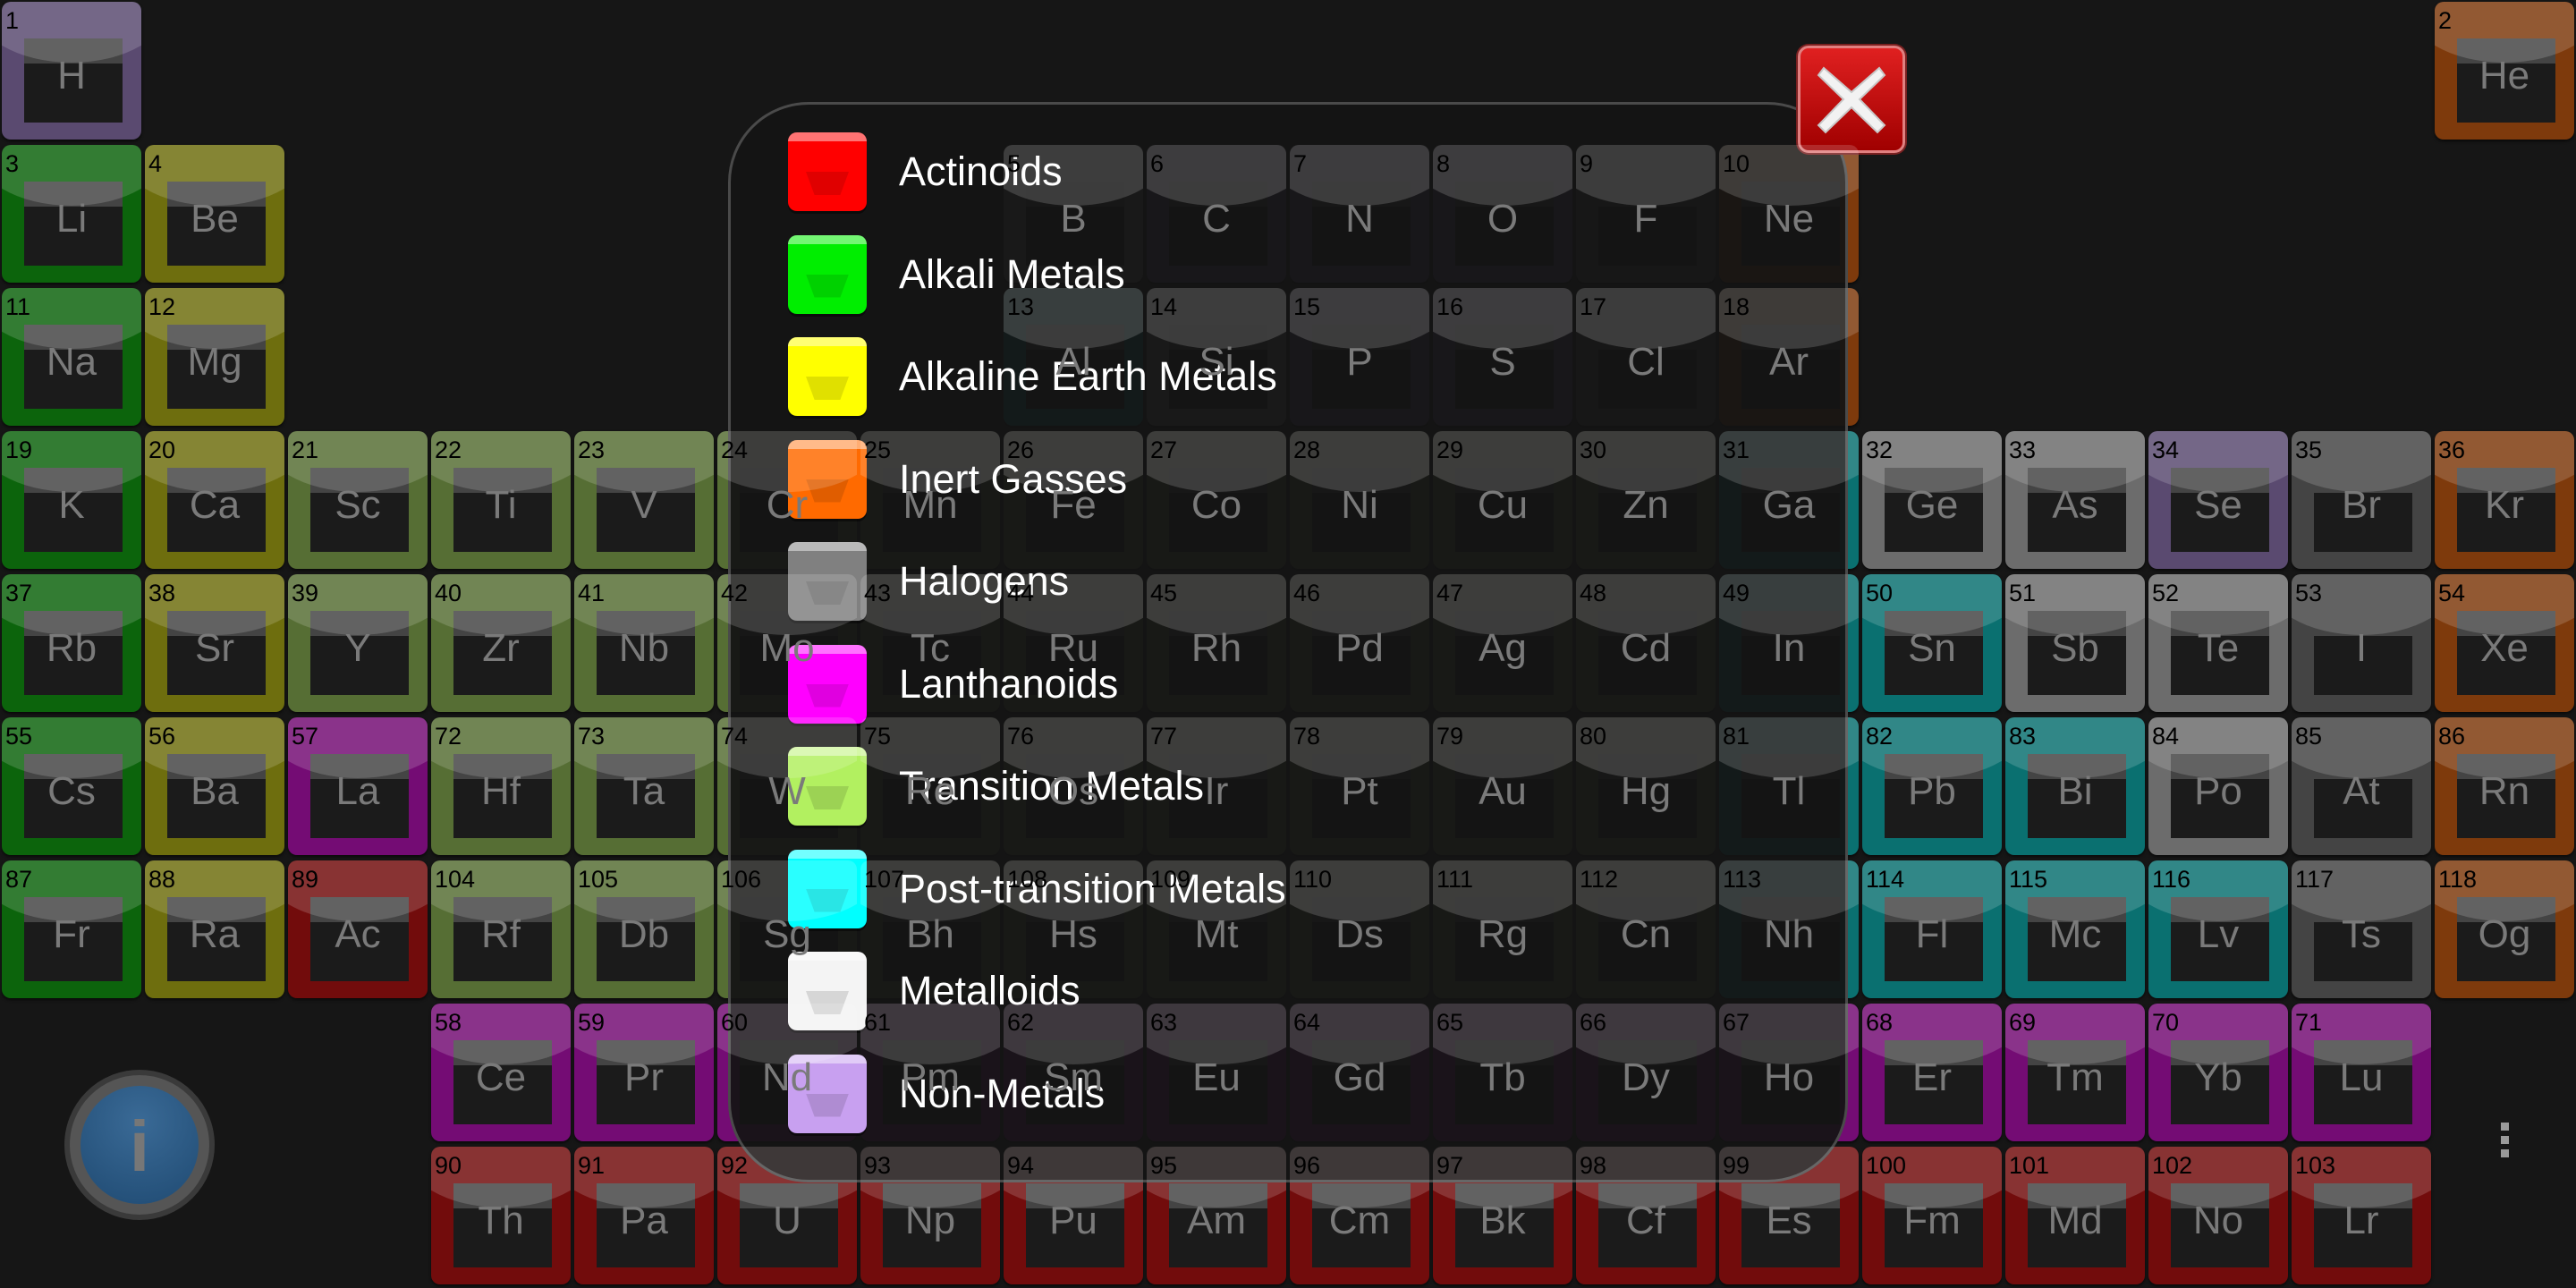  Describe the element at coordinates (2361, 786) in the screenshot. I see `element-tile-at: 85 At` at that location.